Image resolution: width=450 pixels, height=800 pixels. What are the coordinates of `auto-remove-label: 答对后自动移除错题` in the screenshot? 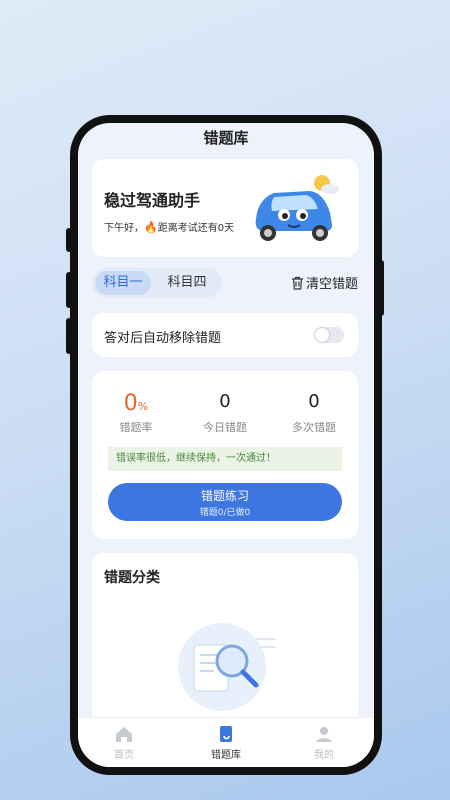 It's located at (163, 338).